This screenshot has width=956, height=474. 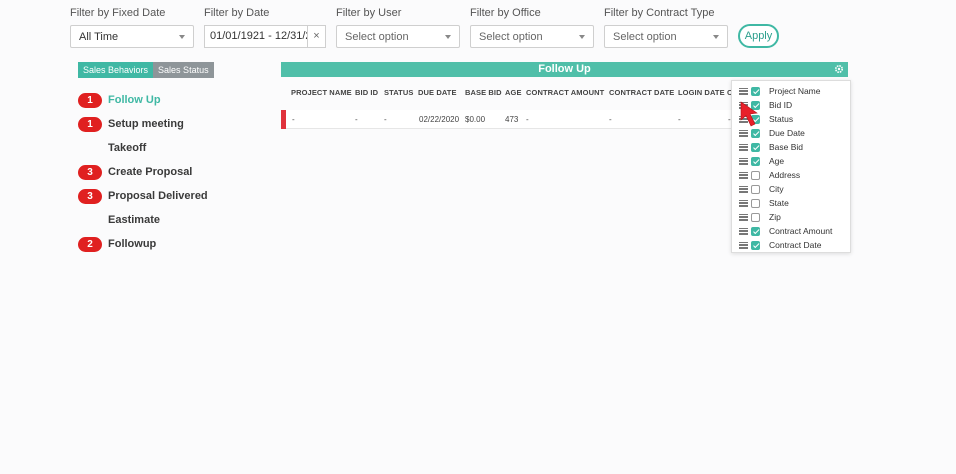 I want to click on filter-date: Filter by Date 01/01/1921 - 12/31/2121 ×, so click(x=265, y=27).